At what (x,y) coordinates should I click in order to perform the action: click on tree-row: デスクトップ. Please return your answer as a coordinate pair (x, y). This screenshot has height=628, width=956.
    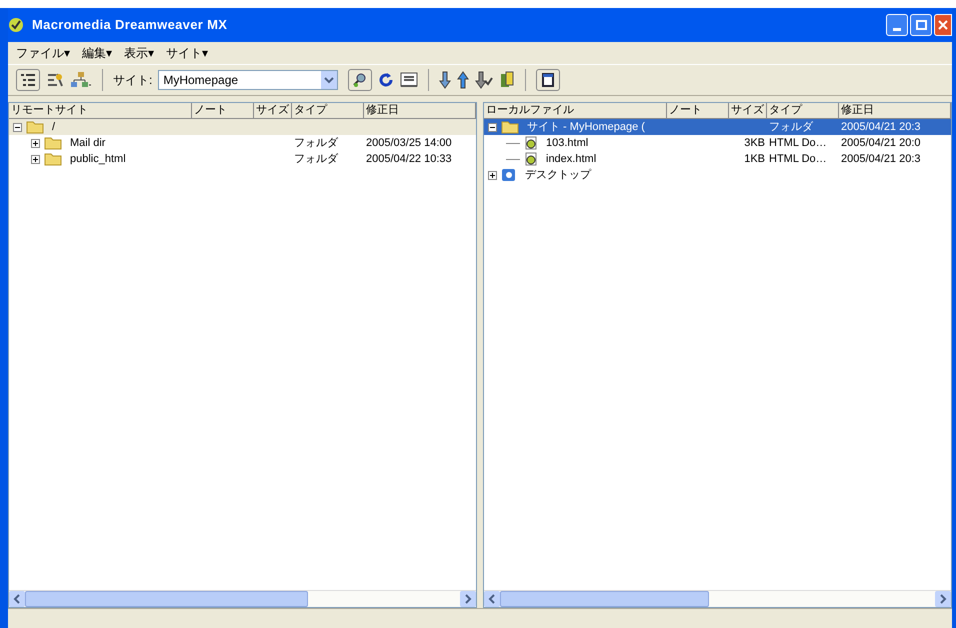
    Looking at the image, I should click on (717, 175).